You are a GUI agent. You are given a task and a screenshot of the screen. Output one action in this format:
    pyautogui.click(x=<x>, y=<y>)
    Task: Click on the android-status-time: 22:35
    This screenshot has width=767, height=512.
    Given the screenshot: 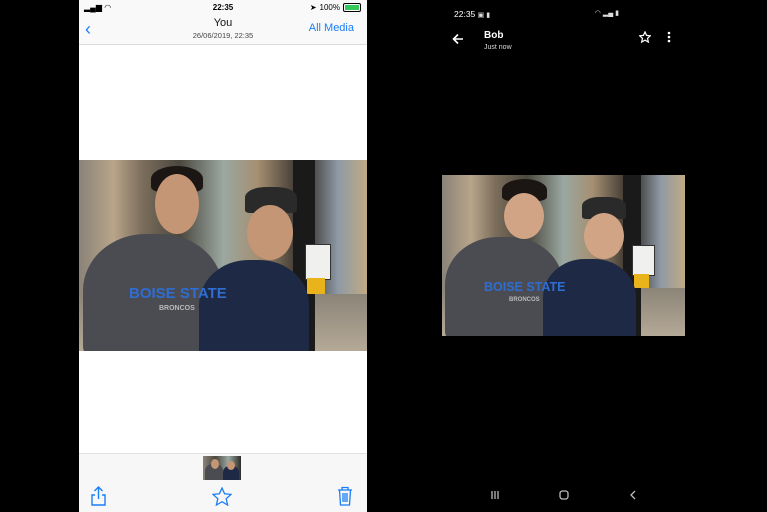 What is the action you would take?
    pyautogui.click(x=465, y=14)
    